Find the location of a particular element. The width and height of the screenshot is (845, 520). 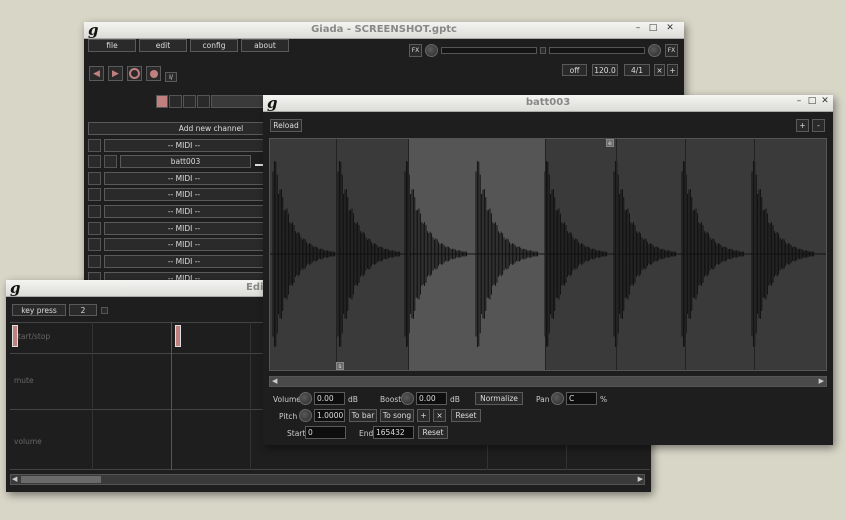

main-window-title: Giada - SCREENSHOT.gptc is located at coordinates (384, 29).